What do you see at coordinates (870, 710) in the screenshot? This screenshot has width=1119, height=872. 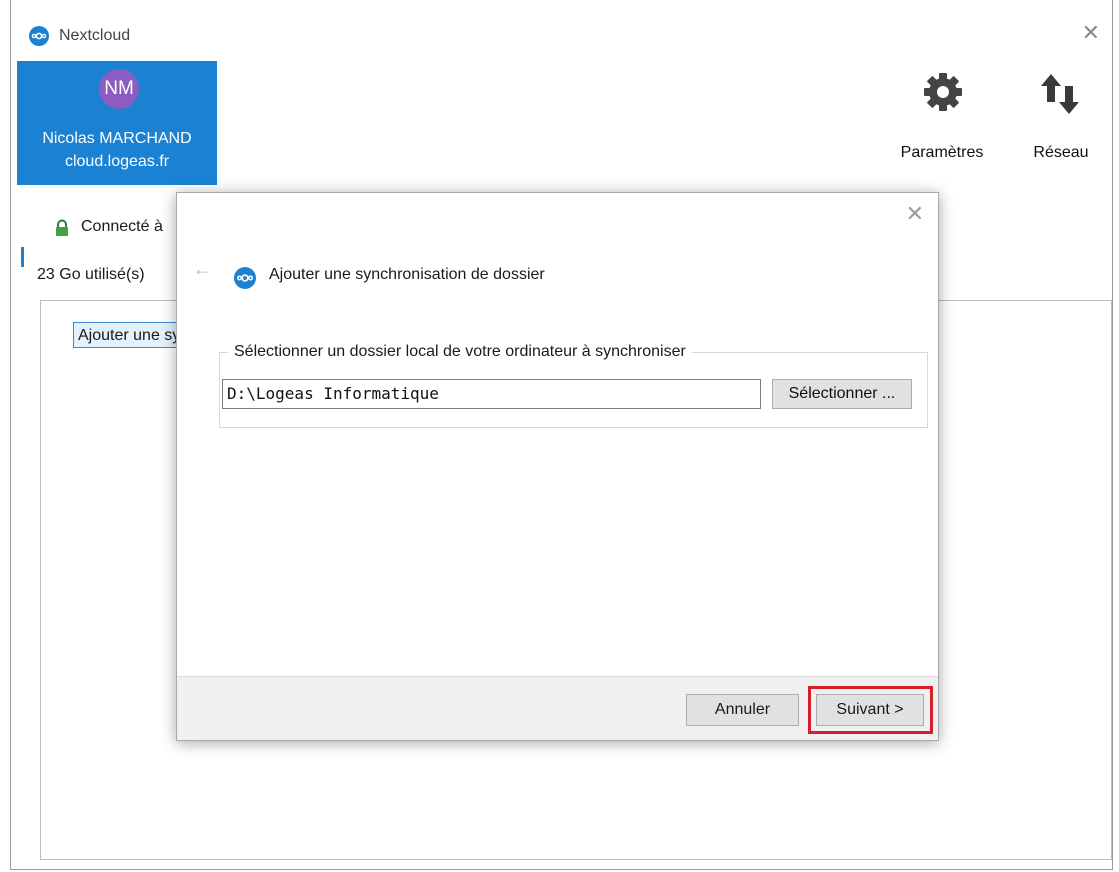 I see `next-button-highlight` at bounding box center [870, 710].